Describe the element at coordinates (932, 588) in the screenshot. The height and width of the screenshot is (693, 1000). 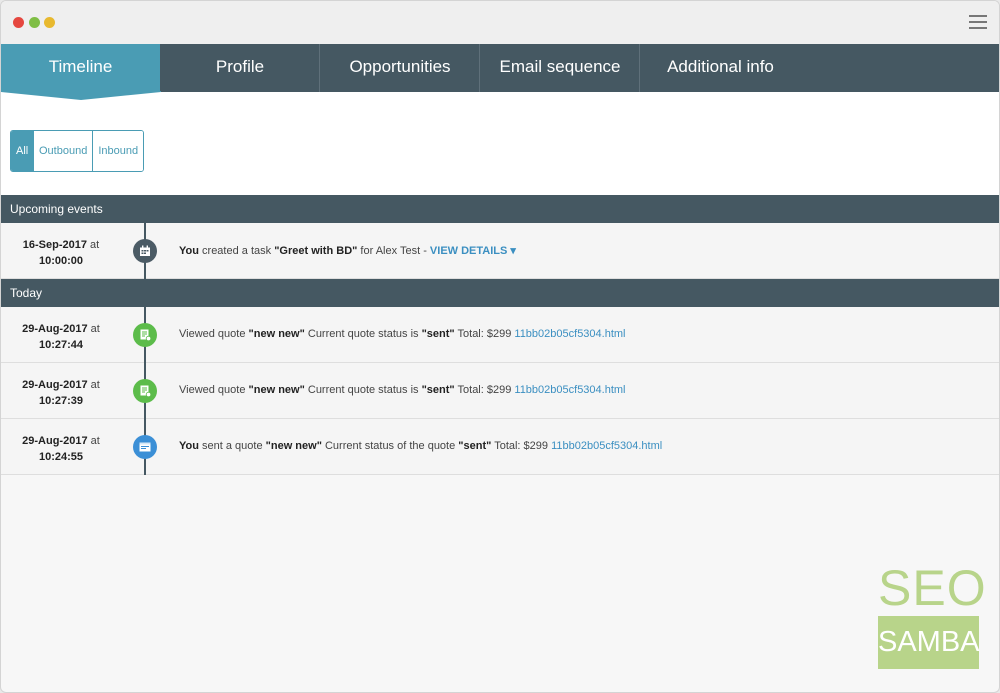
I see `logo-top-text: SEO` at that location.